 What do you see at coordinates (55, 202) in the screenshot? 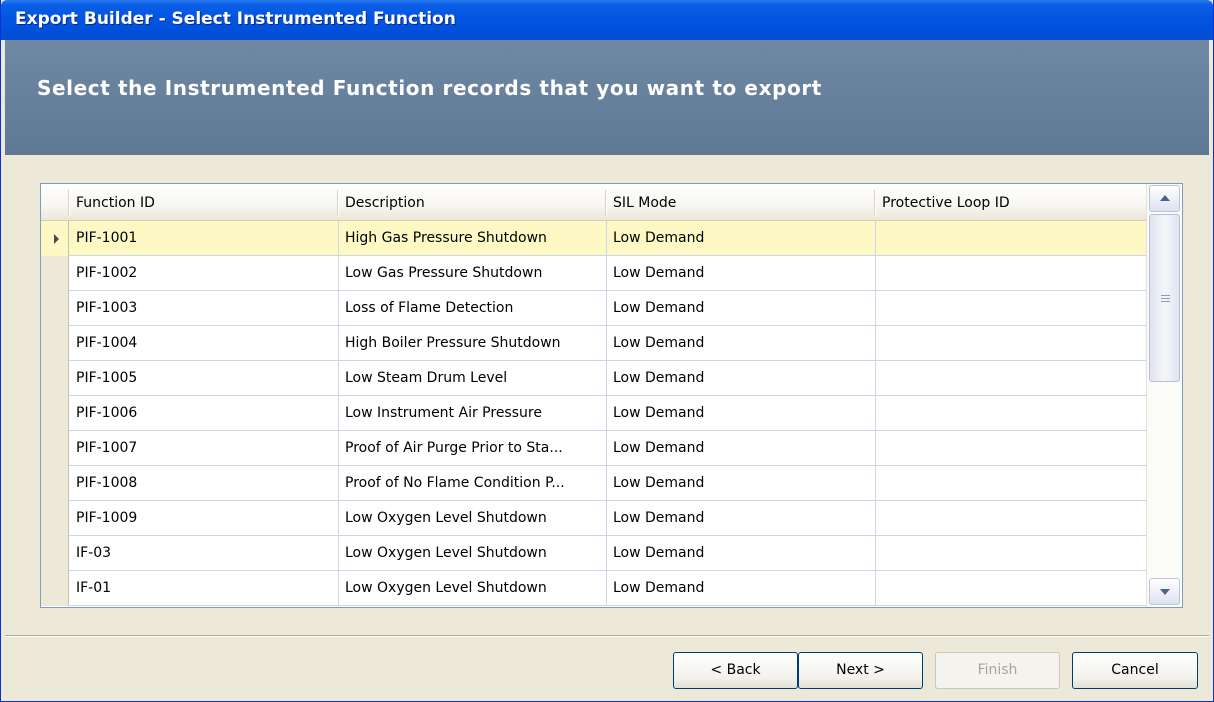
I see `row-indicator-header` at bounding box center [55, 202].